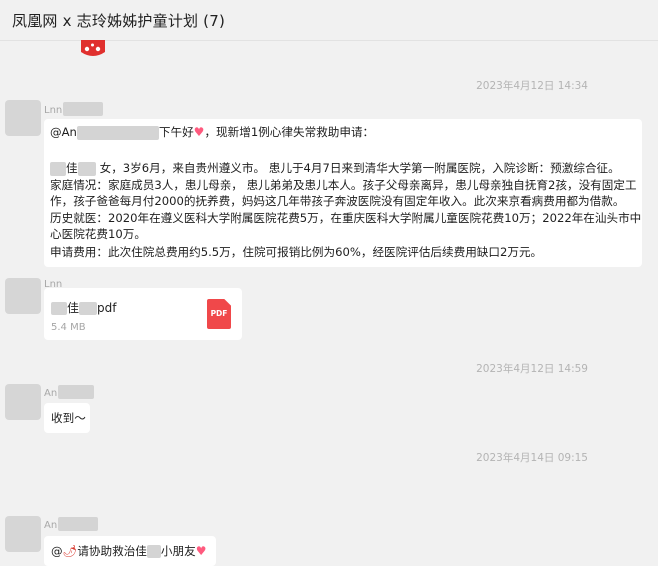 This screenshot has height=566, width=658. Describe the element at coordinates (112, 551) in the screenshot. I see `message-text: 请协助救治佳` at that location.